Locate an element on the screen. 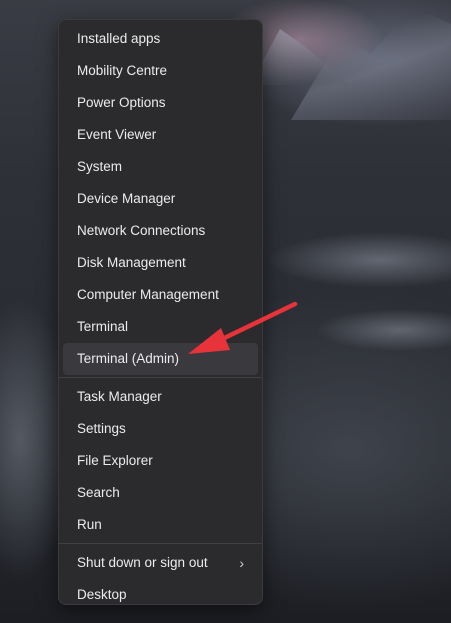 Image resolution: width=451 pixels, height=623 pixels. menu-item-shut-down-or-sign-out: Shut down or sign out › is located at coordinates (160, 563).